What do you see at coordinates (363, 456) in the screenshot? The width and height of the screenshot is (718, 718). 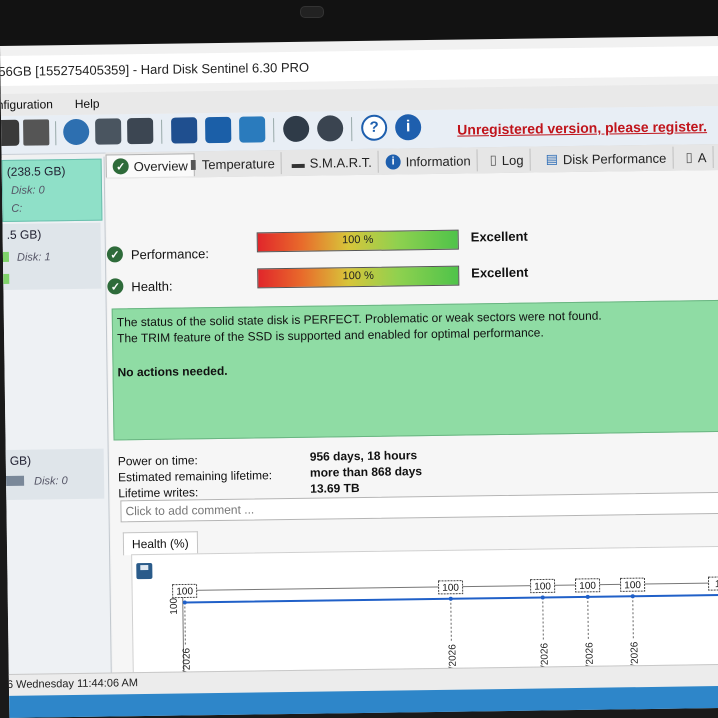 I see `power-on-value: 956 days, 18 hours` at bounding box center [363, 456].